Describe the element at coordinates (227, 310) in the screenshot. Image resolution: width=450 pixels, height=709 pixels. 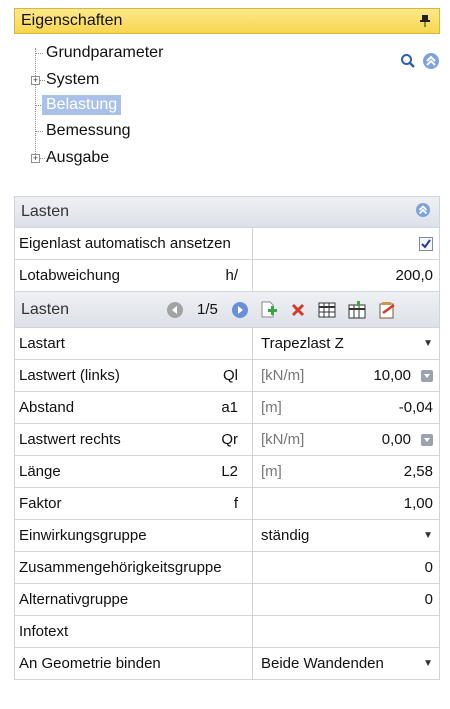
I see `loads-toolbar: Lasten 1/5` at that location.